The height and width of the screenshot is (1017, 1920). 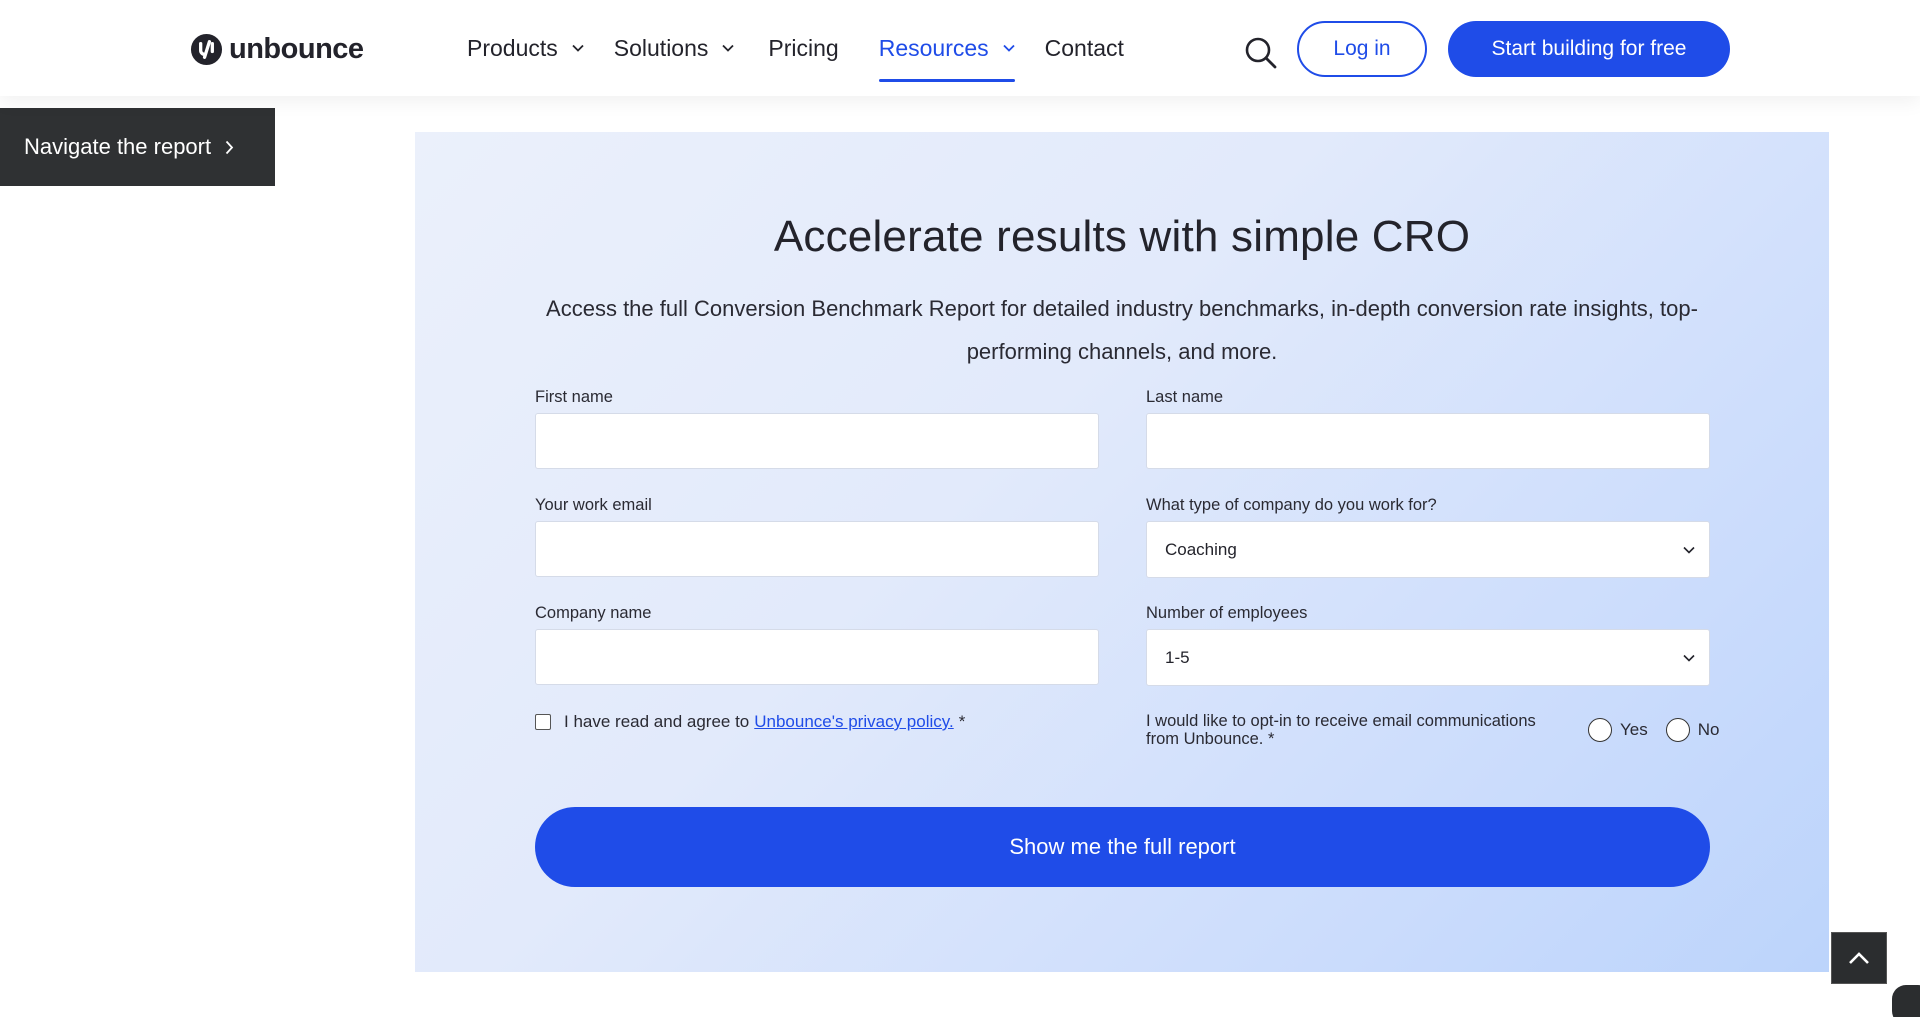 I want to click on email-label: Your work email, so click(x=593, y=505).